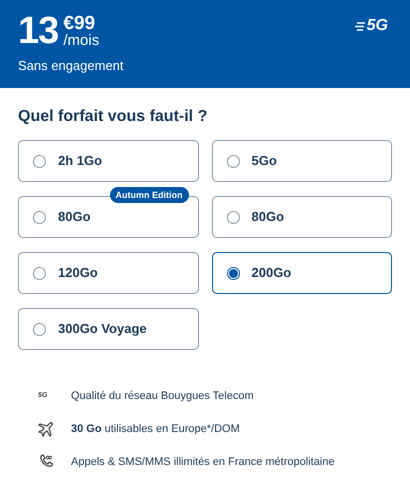 This screenshot has width=410, height=486. I want to click on speed-lines-icon, so click(359, 26).